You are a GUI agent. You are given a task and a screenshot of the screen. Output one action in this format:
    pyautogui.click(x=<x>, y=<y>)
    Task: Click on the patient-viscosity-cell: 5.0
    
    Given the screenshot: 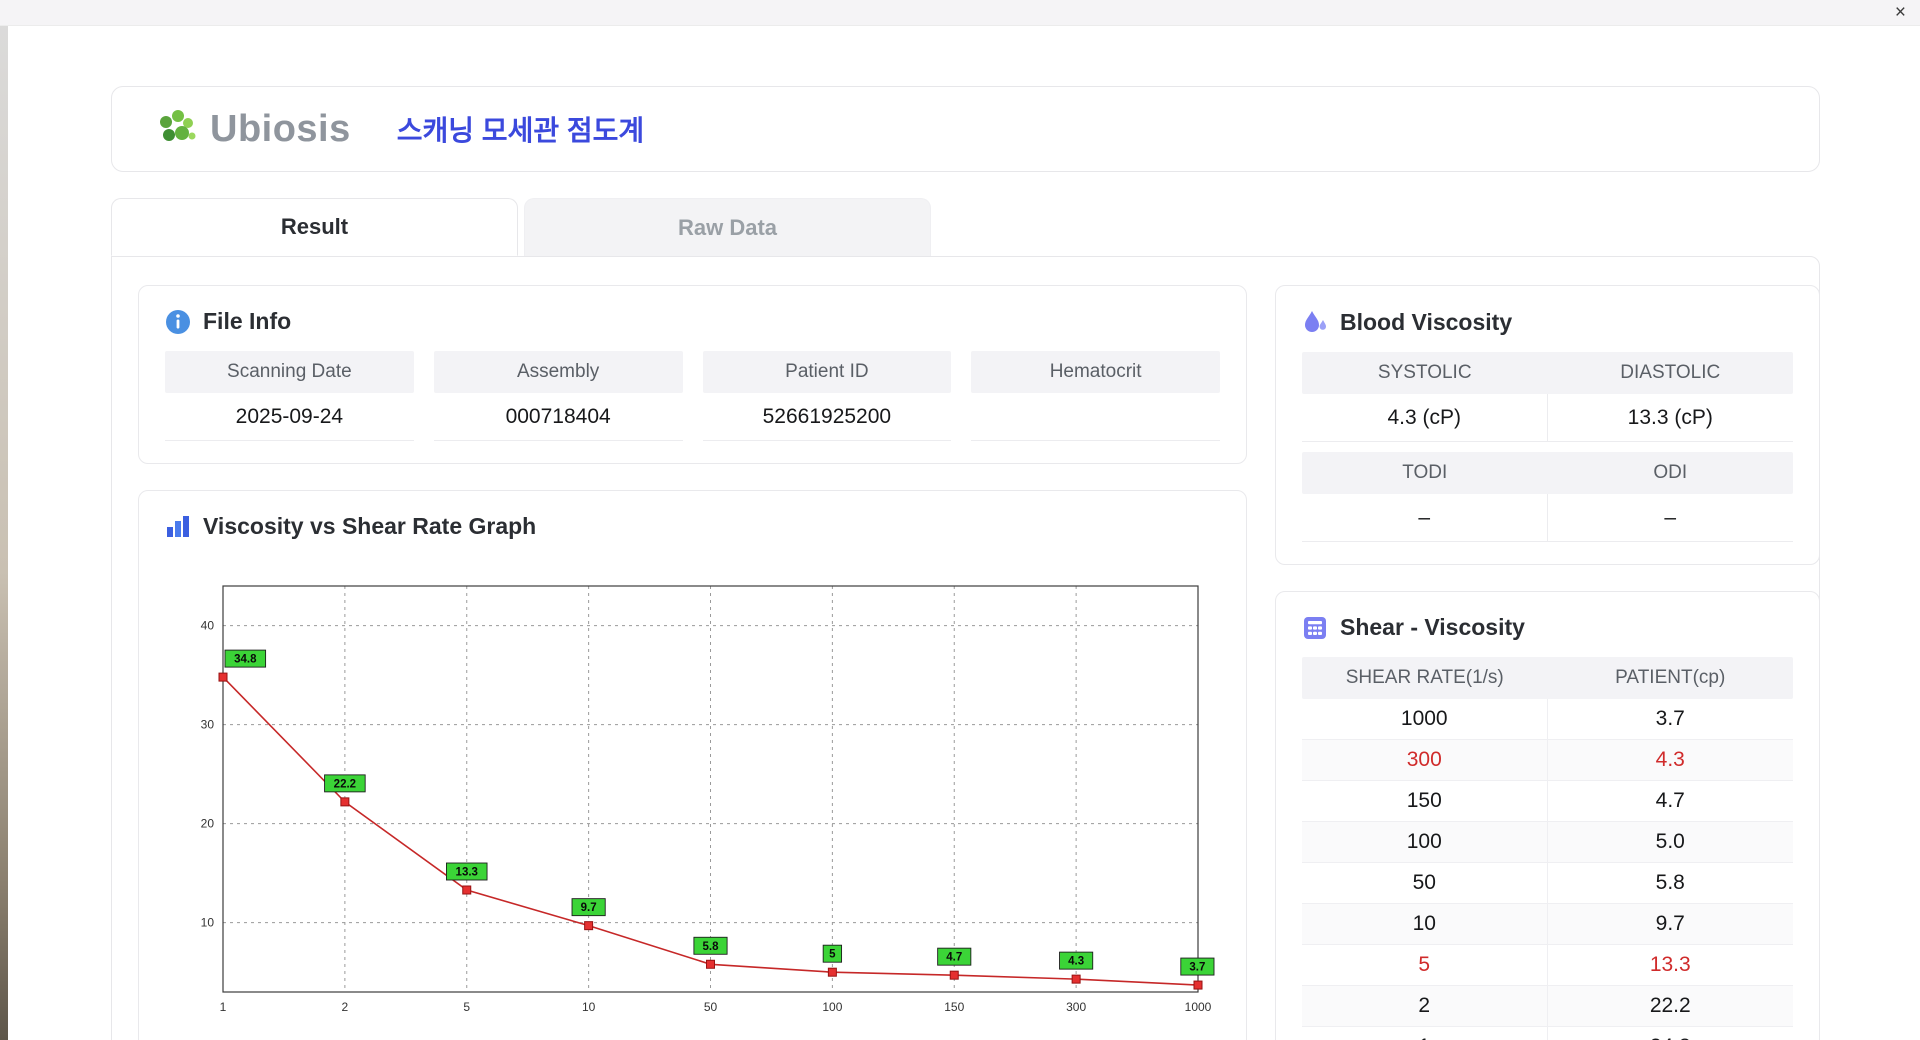 What is the action you would take?
    pyautogui.click(x=1670, y=842)
    